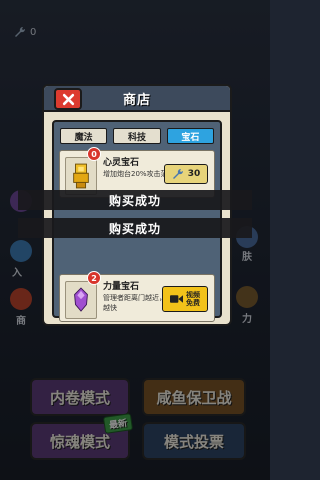 The image size is (320, 480). What do you see at coordinates (81, 300) in the screenshot?
I see `purple-gem-icon` at bounding box center [81, 300].